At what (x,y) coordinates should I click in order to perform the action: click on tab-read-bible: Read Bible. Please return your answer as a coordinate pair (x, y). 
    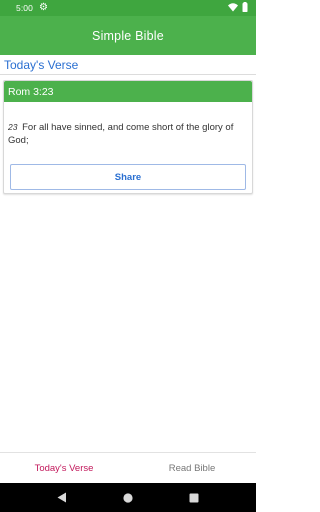
    Looking at the image, I should click on (192, 468).